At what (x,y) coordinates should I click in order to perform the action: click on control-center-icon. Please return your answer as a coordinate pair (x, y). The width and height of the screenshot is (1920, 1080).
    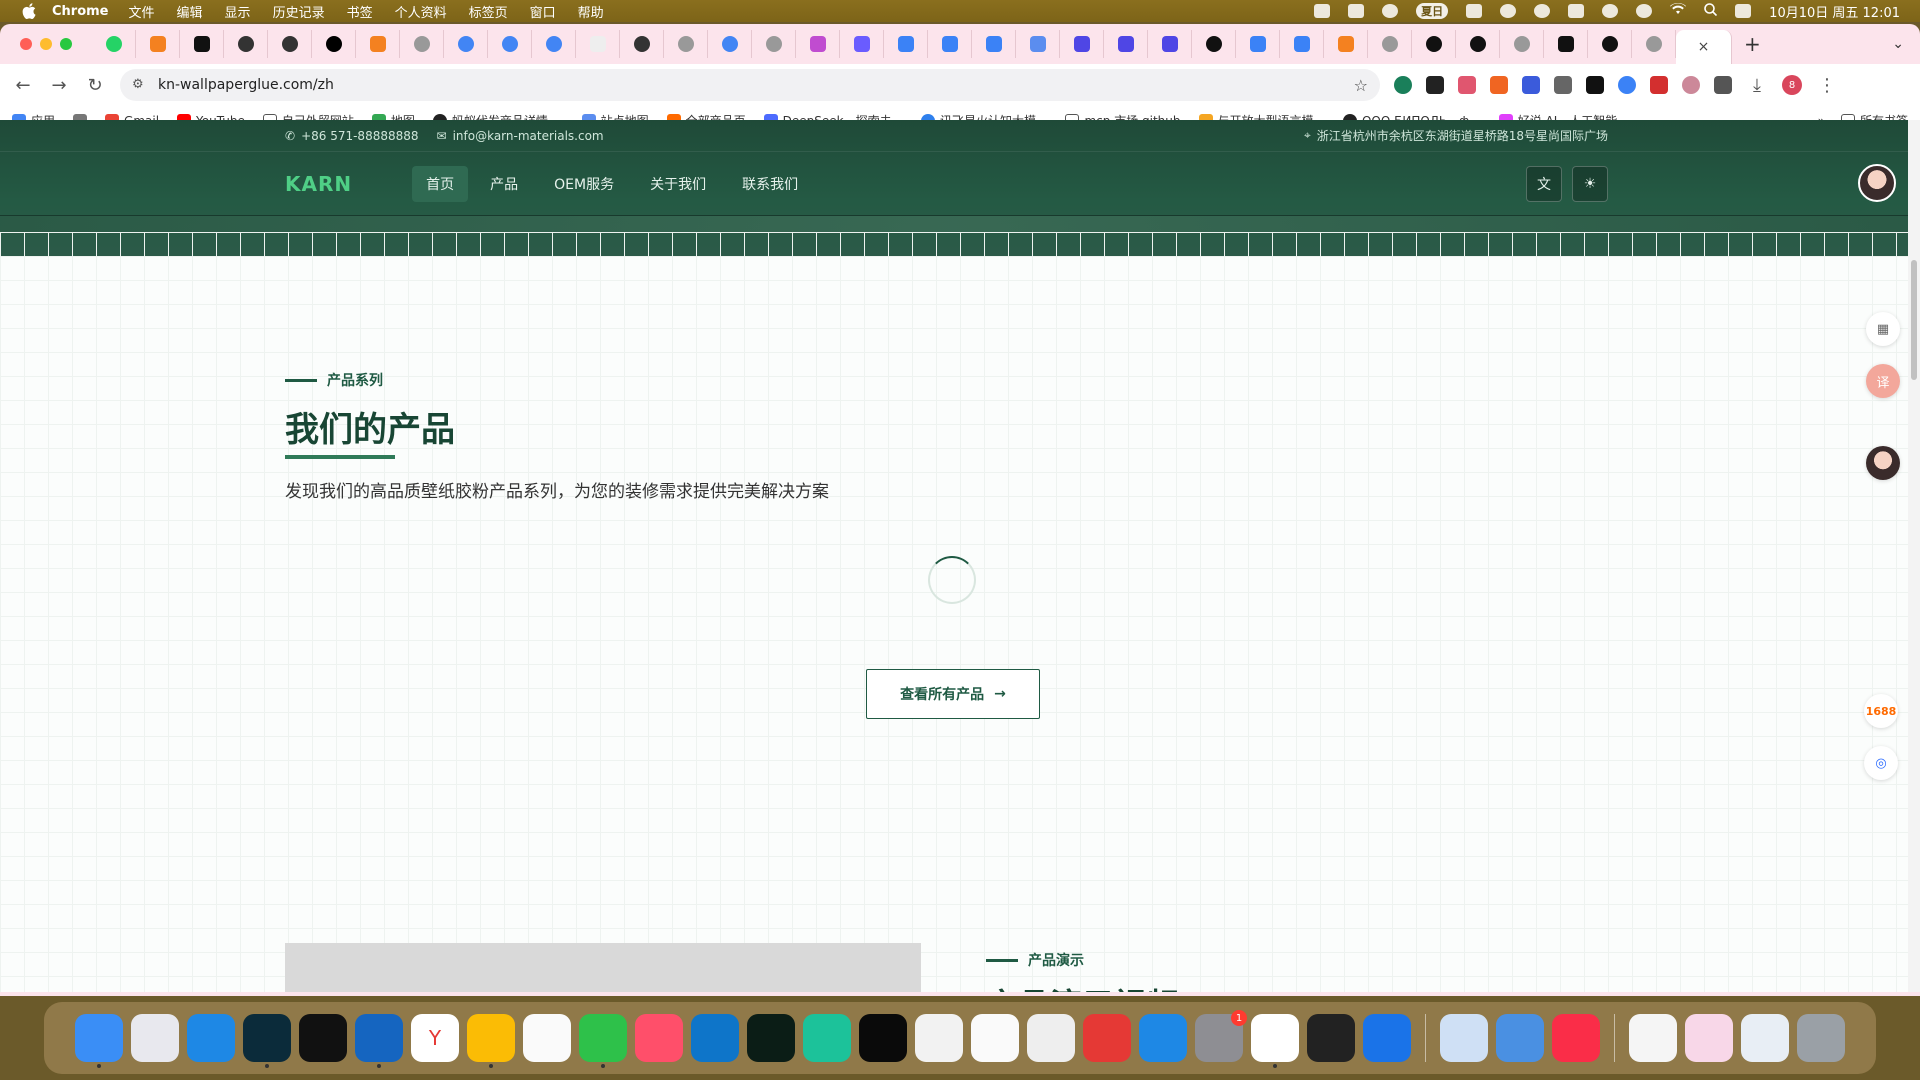
    Looking at the image, I should click on (1743, 11).